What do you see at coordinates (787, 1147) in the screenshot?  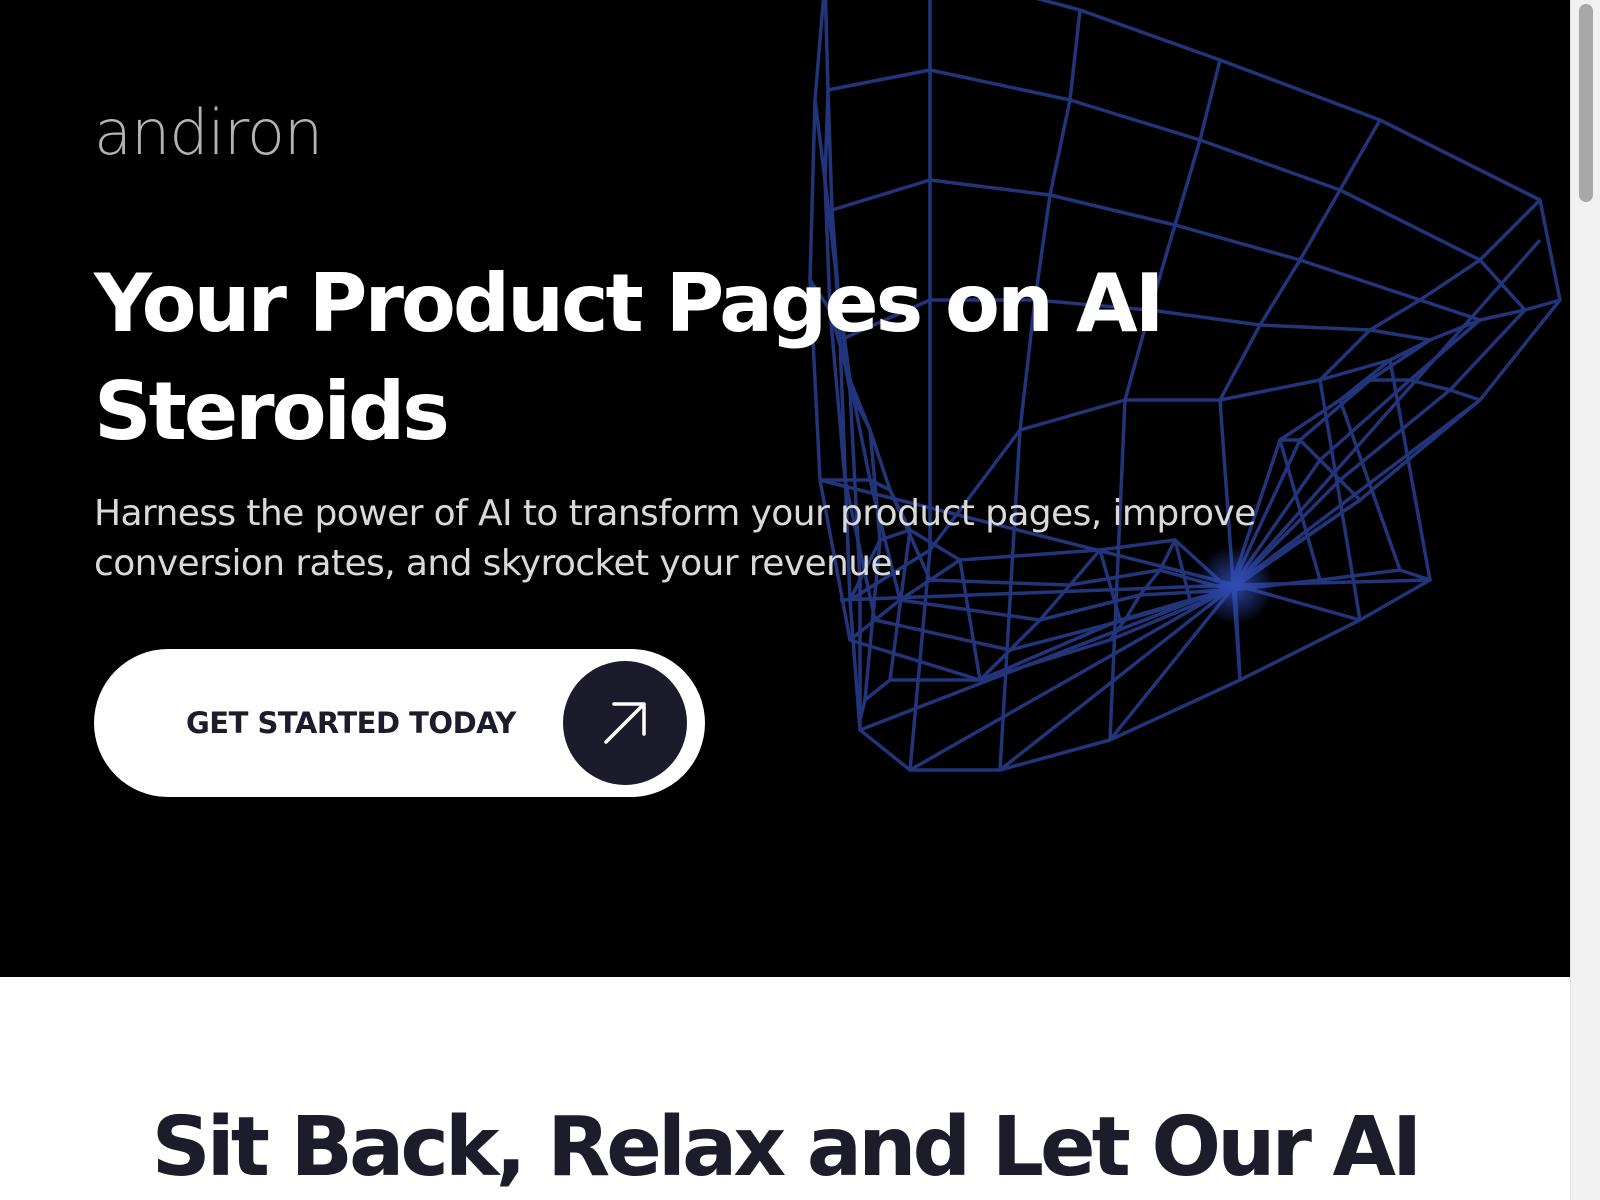 I see `section-heading: Sit Back, Relax and Let Our AI` at bounding box center [787, 1147].